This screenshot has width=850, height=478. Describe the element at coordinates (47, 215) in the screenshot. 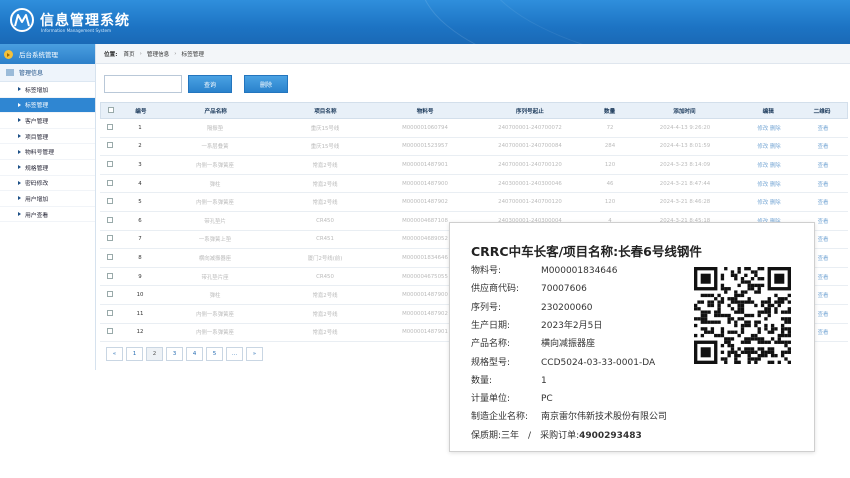

I see `sidebar-item: 用户查看` at that location.